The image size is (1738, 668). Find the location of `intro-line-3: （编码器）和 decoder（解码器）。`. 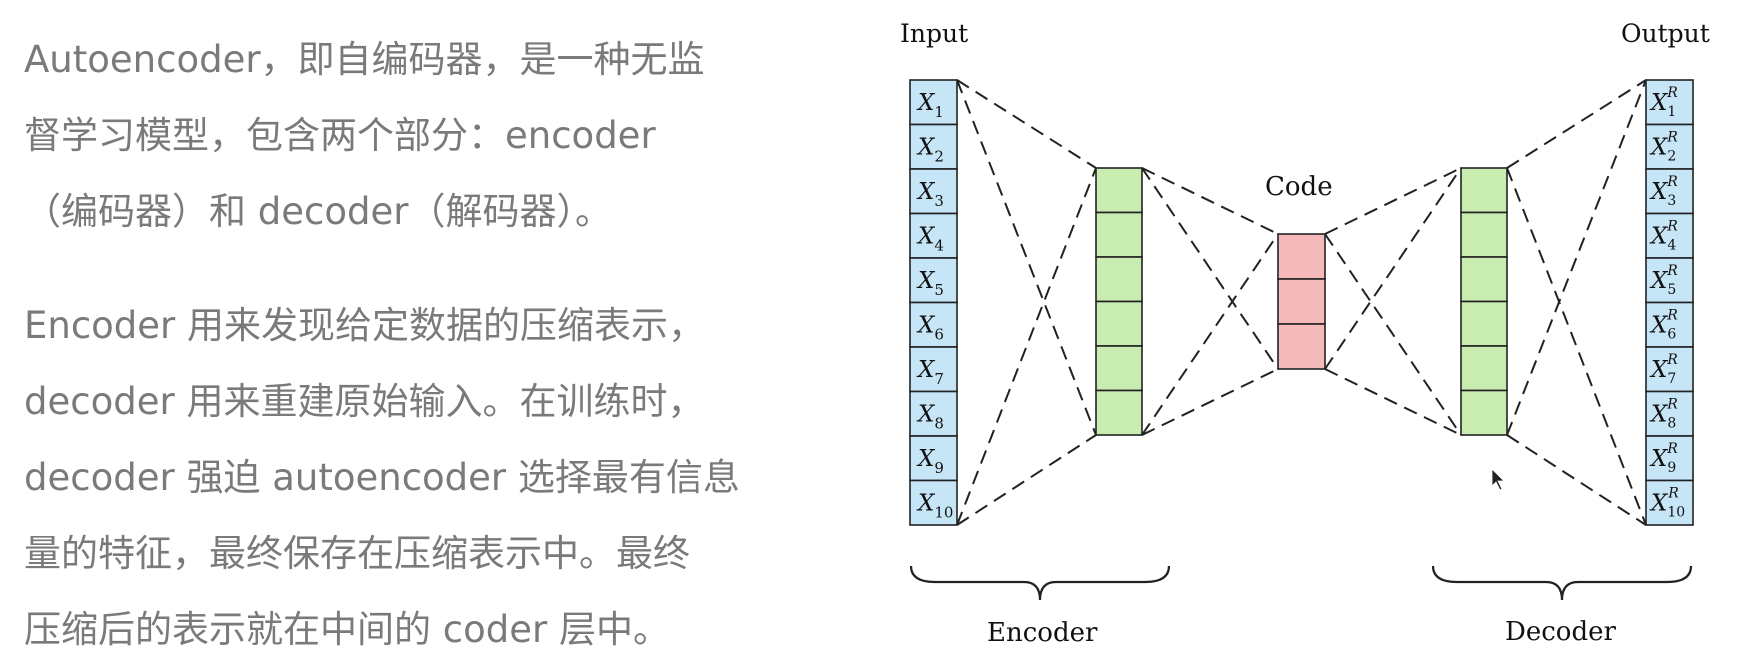

intro-line-3: （编码器）和 decoder（解码器）。 is located at coordinates (318, 211).